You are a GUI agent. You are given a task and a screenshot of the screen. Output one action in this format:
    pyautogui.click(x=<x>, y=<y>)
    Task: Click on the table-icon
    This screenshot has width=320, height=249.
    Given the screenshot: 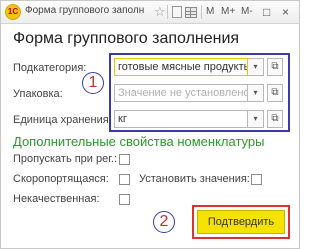 What is the action you would take?
    pyautogui.click(x=191, y=12)
    